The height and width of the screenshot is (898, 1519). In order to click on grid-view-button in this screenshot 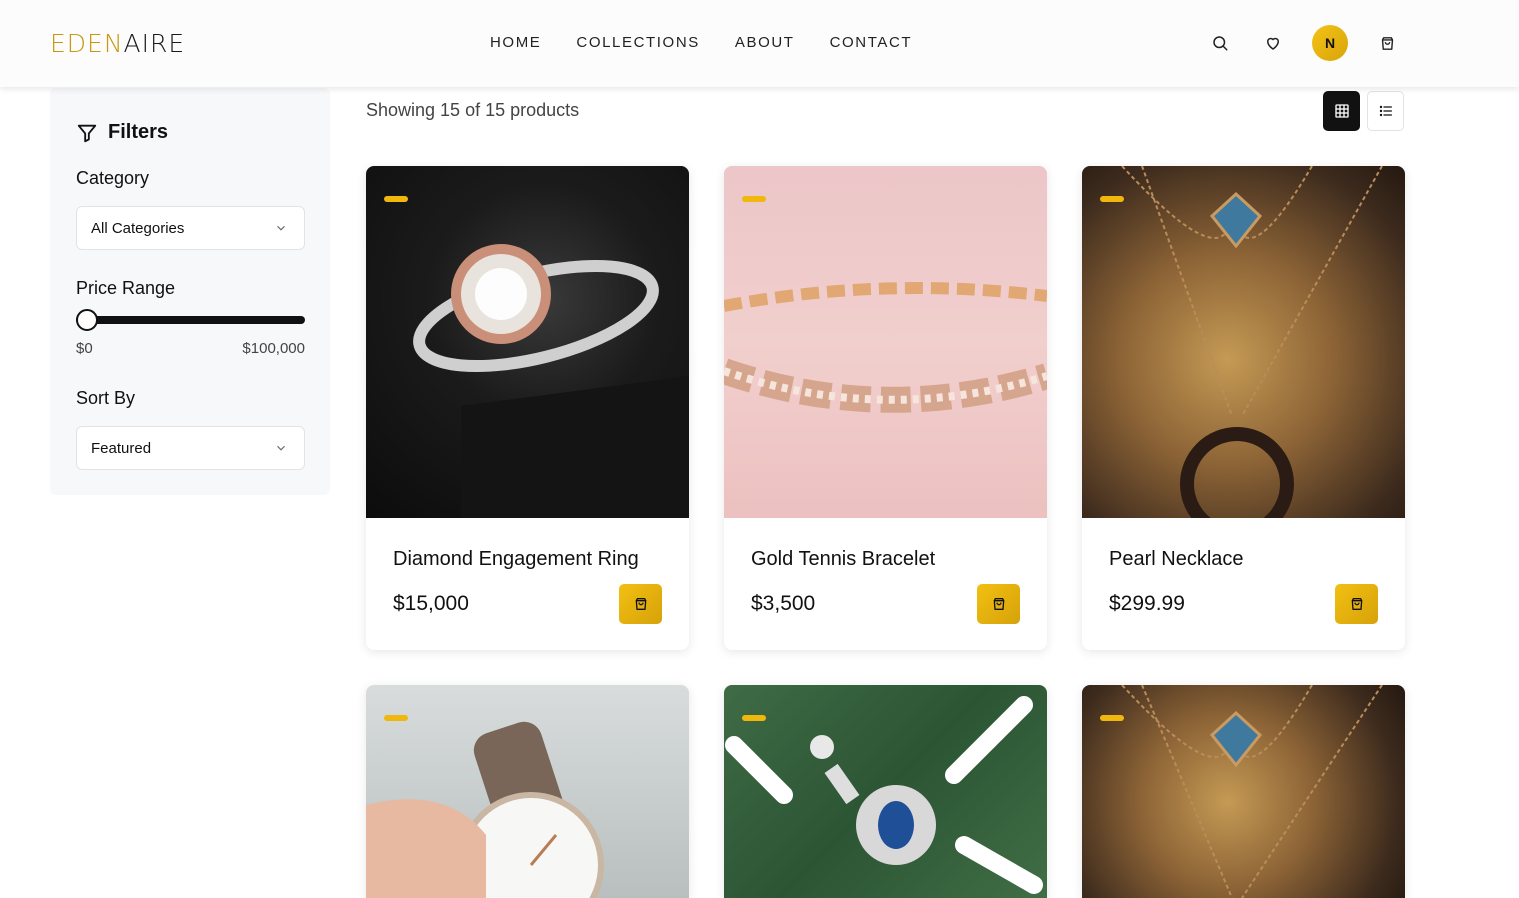, I will do `click(1341, 111)`.